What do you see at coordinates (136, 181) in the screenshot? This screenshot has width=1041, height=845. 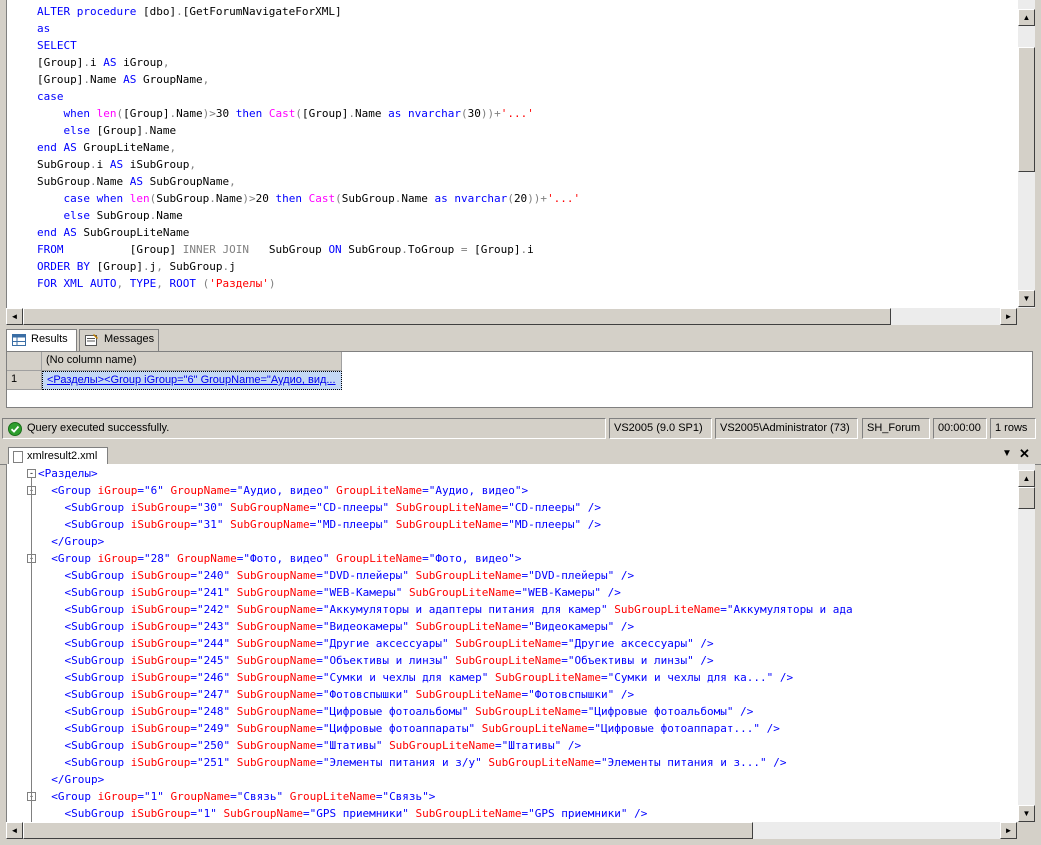 I see `sql-token: AS` at bounding box center [136, 181].